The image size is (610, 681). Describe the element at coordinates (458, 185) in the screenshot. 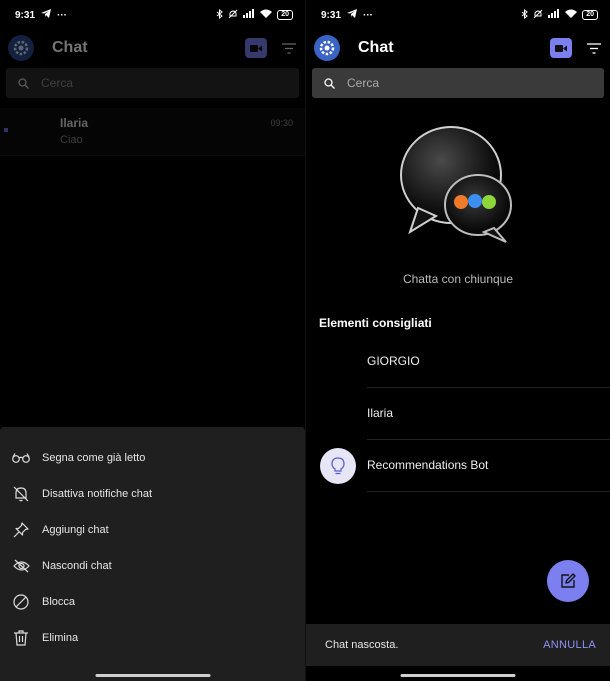

I see `chat-bubbles-illustration` at that location.